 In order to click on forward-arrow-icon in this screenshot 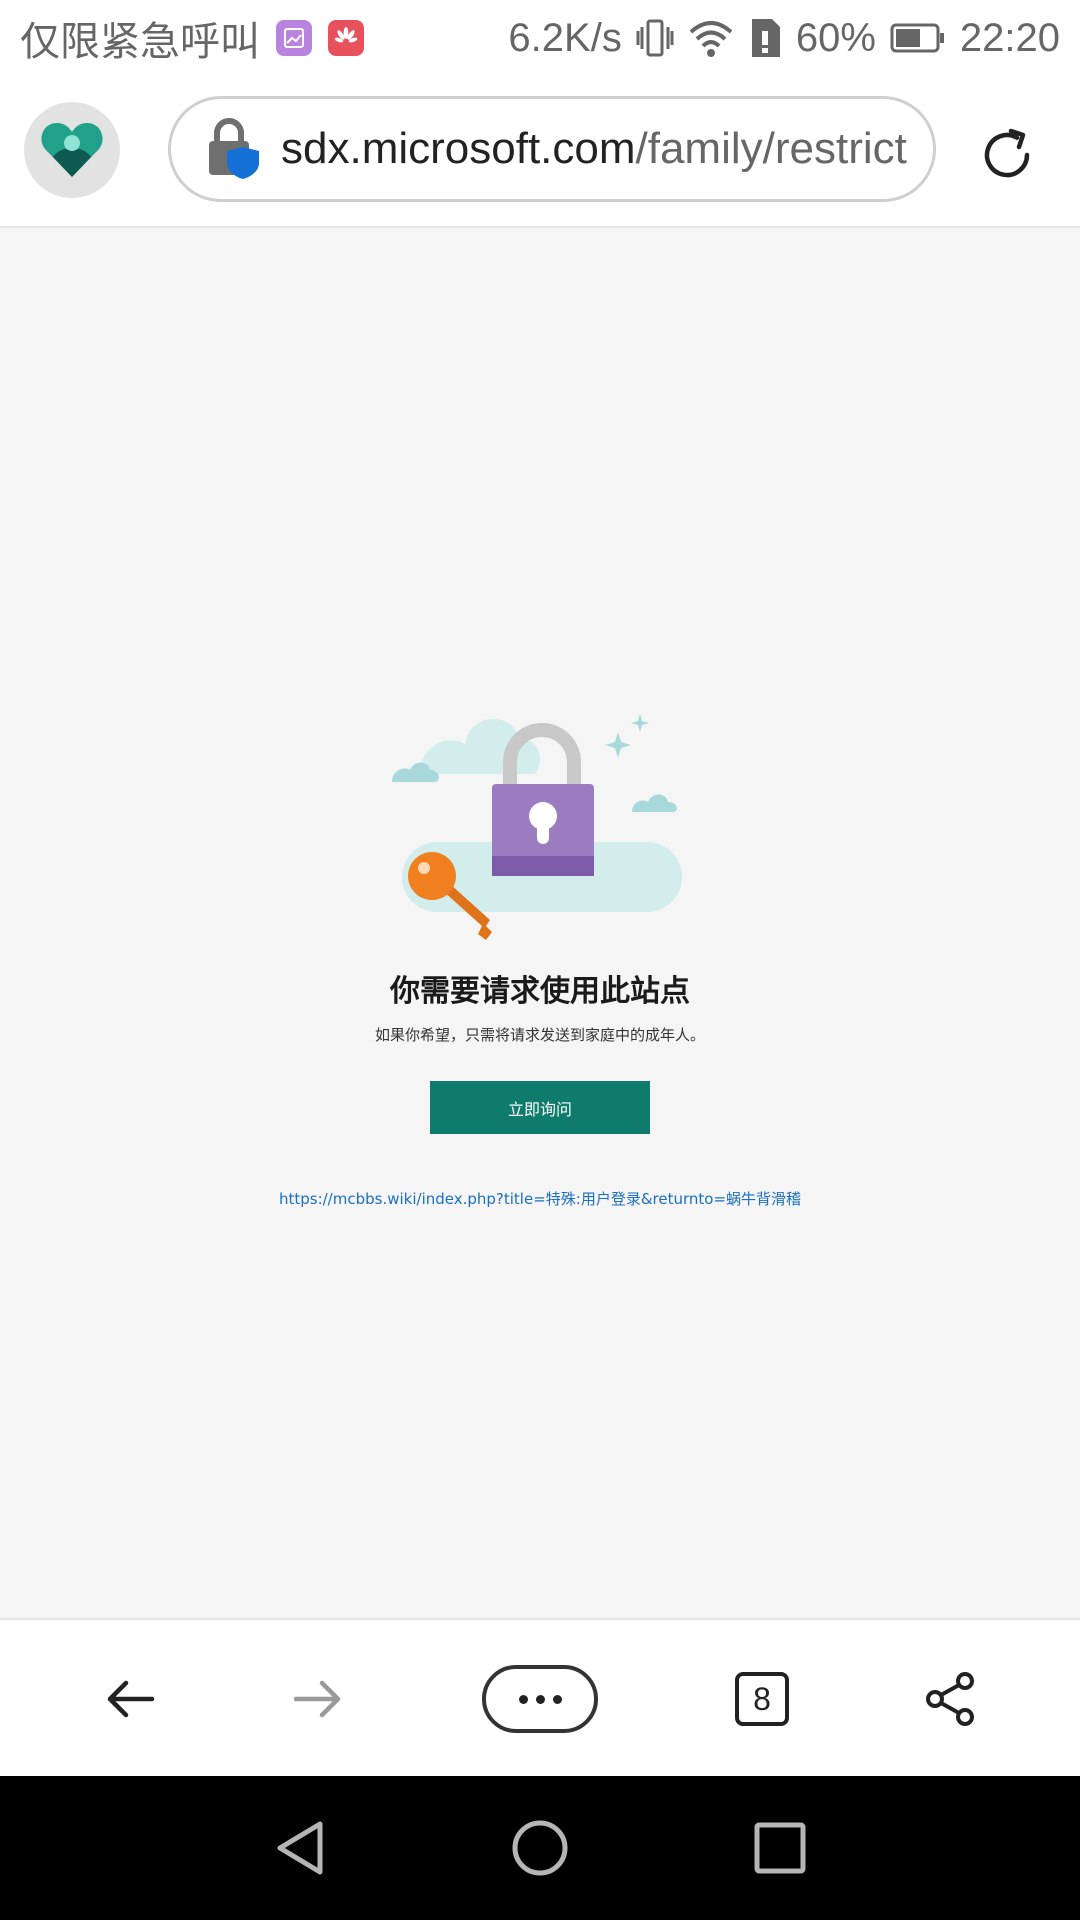, I will do `click(318, 1699)`.